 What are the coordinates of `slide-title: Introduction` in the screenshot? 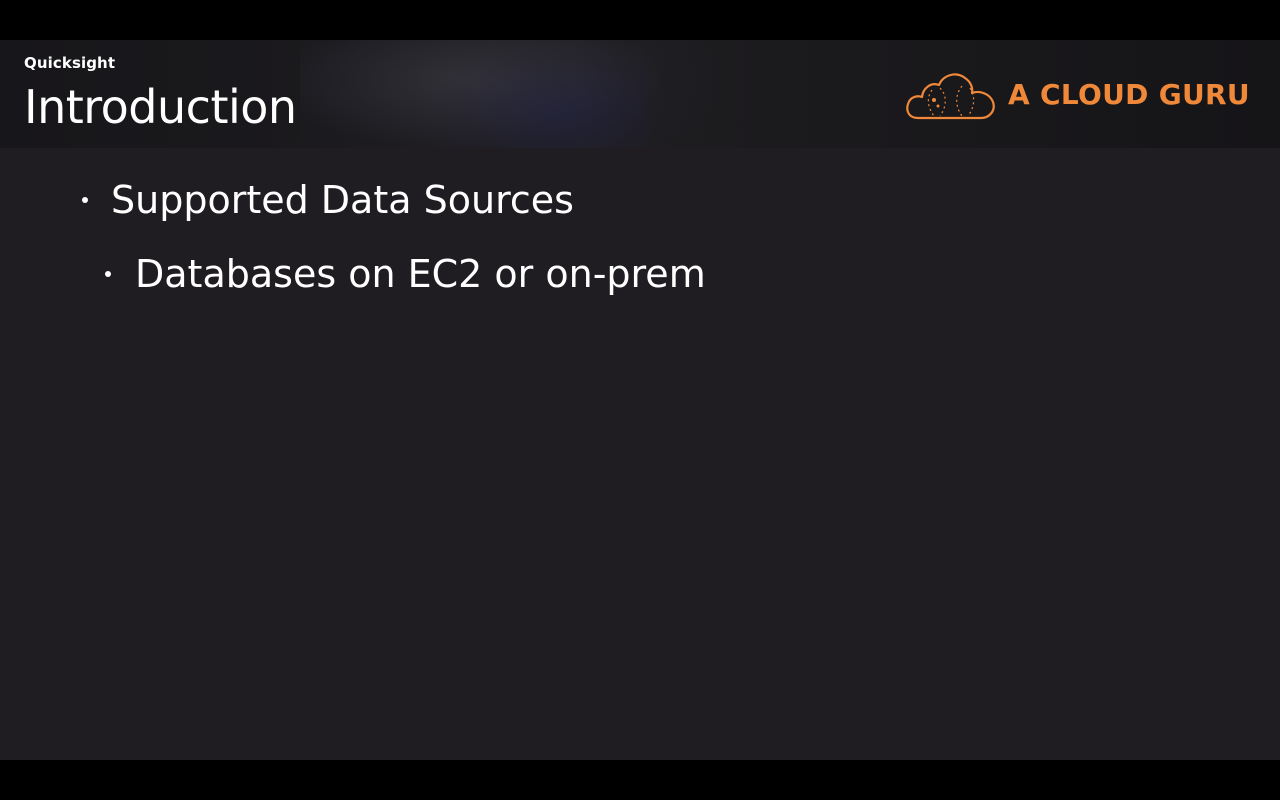 It's located at (160, 107).